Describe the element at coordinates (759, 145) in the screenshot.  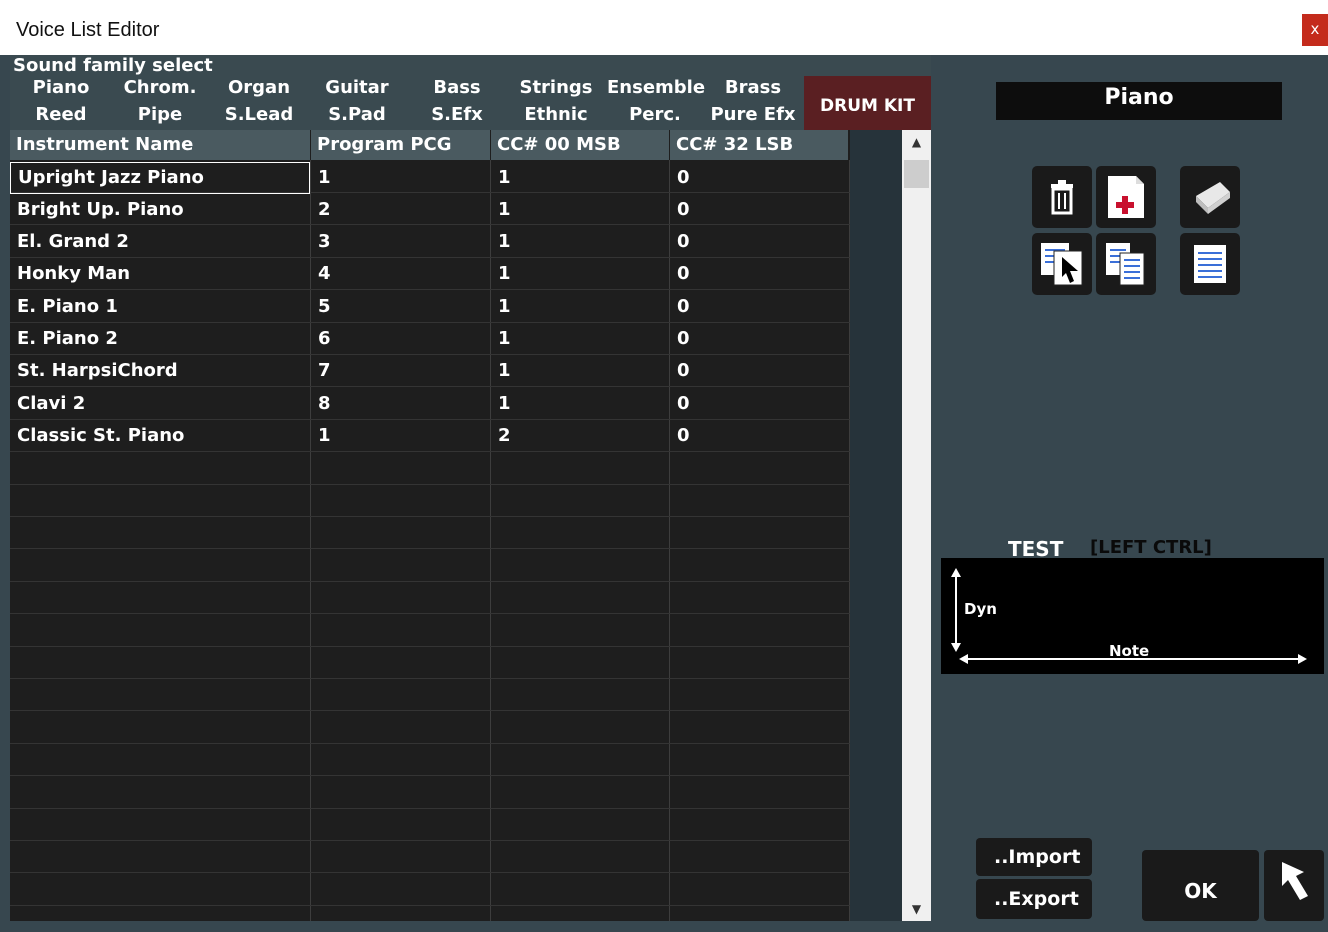
I see `column-header-lsb: CC# 32 LSB` at that location.